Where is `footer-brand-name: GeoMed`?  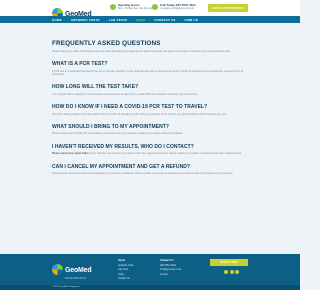
footer-brand-name: GeoMed is located at coordinates (78, 270).